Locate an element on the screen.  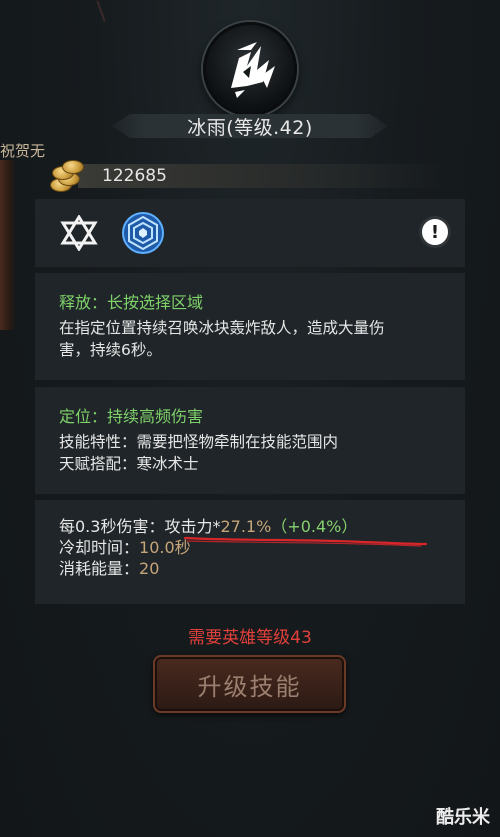
damage-label: 每0.3秒伤害： is located at coordinates (112, 526).